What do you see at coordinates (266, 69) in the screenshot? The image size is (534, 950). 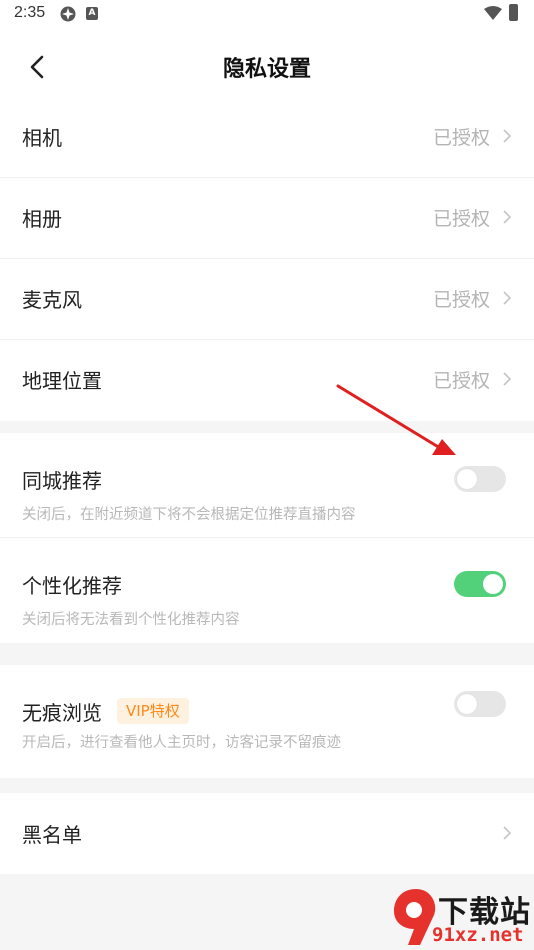 I see `page-title: 隐私设置` at bounding box center [266, 69].